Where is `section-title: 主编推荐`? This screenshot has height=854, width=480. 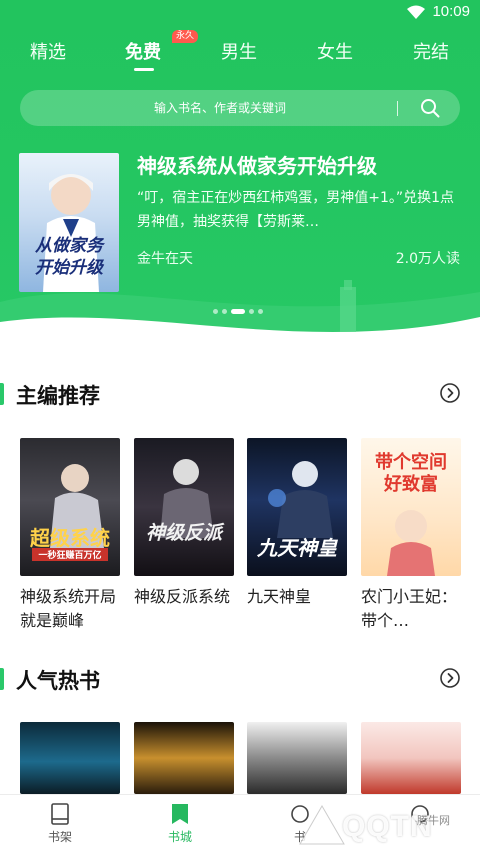
section-title: 主编推荐 is located at coordinates (58, 396).